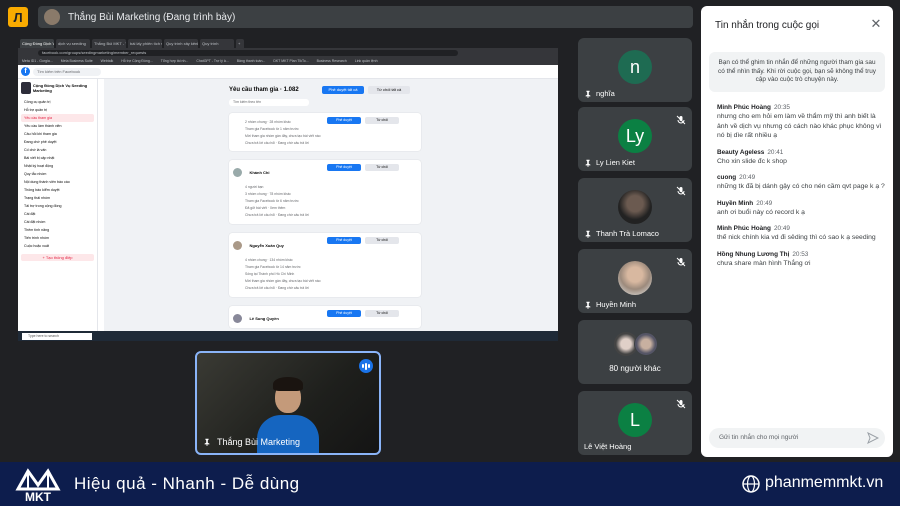 This screenshot has width=900, height=506. I want to click on facebook-logo-icon: f, so click(25, 71).